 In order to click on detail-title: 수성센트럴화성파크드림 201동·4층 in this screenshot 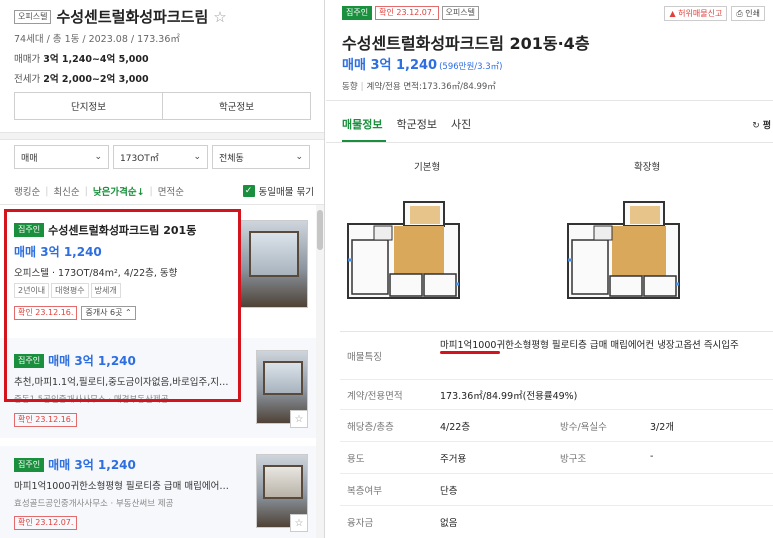, I will do `click(466, 43)`.